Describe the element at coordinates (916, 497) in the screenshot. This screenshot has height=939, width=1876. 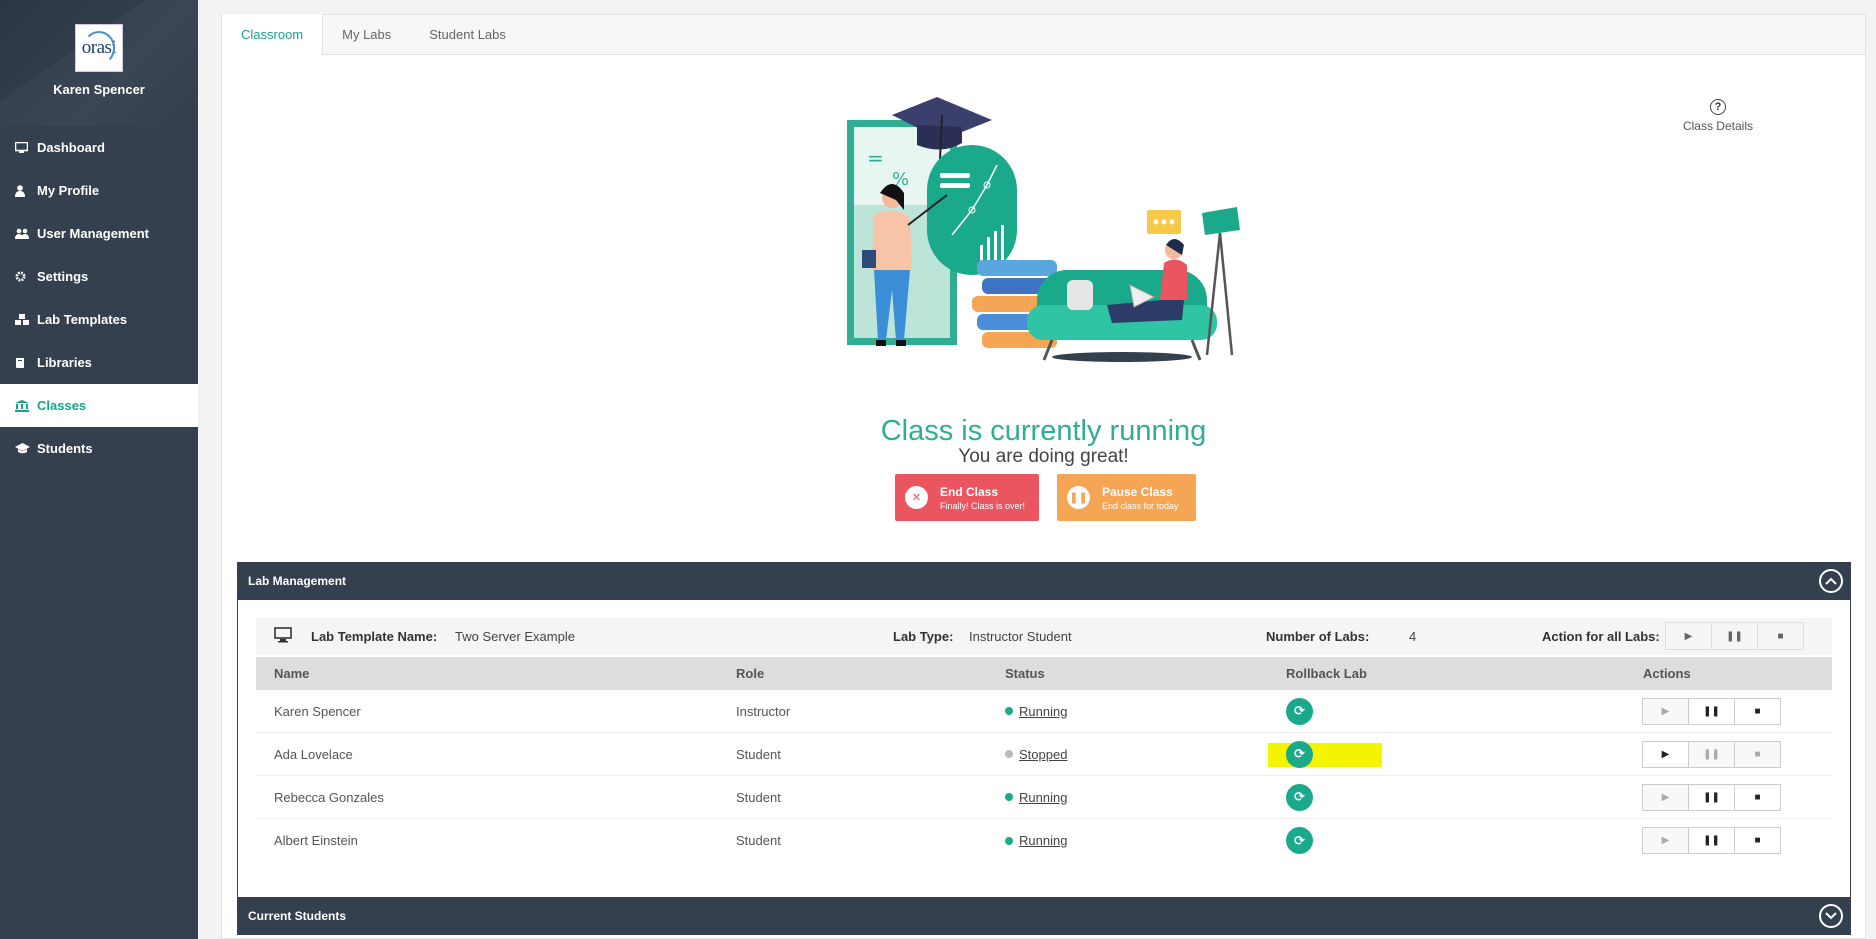
I see `close-icon: ✕` at that location.